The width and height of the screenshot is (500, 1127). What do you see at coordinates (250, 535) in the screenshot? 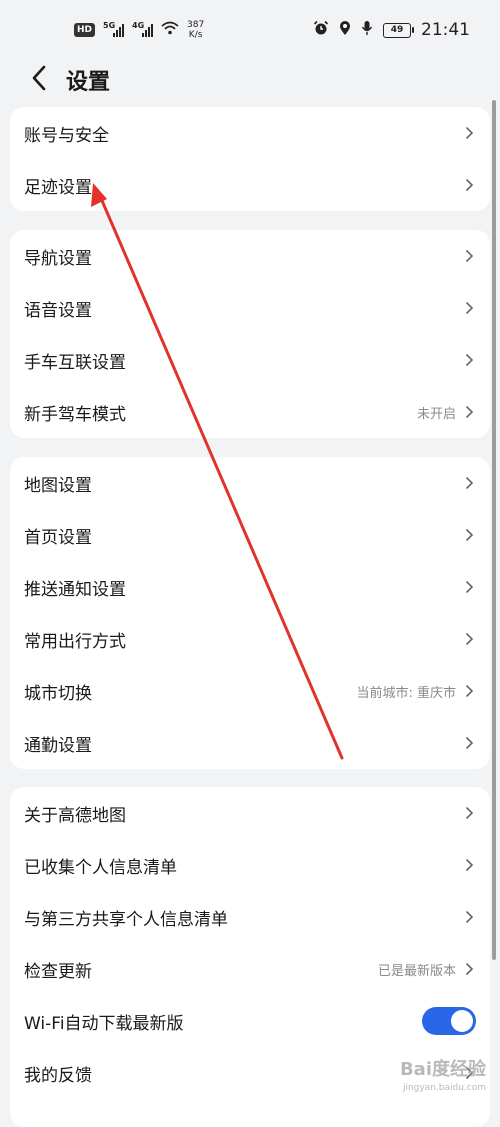
I see `setting-row-homepage: 首页设置` at bounding box center [250, 535].